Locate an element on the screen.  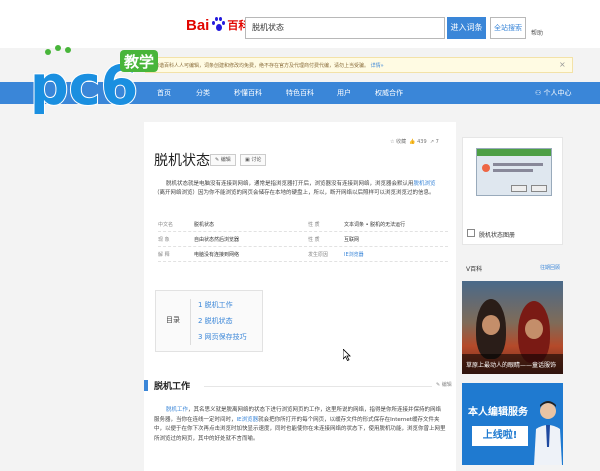
info-value: 脱机状态 is located at coordinates (204, 225).